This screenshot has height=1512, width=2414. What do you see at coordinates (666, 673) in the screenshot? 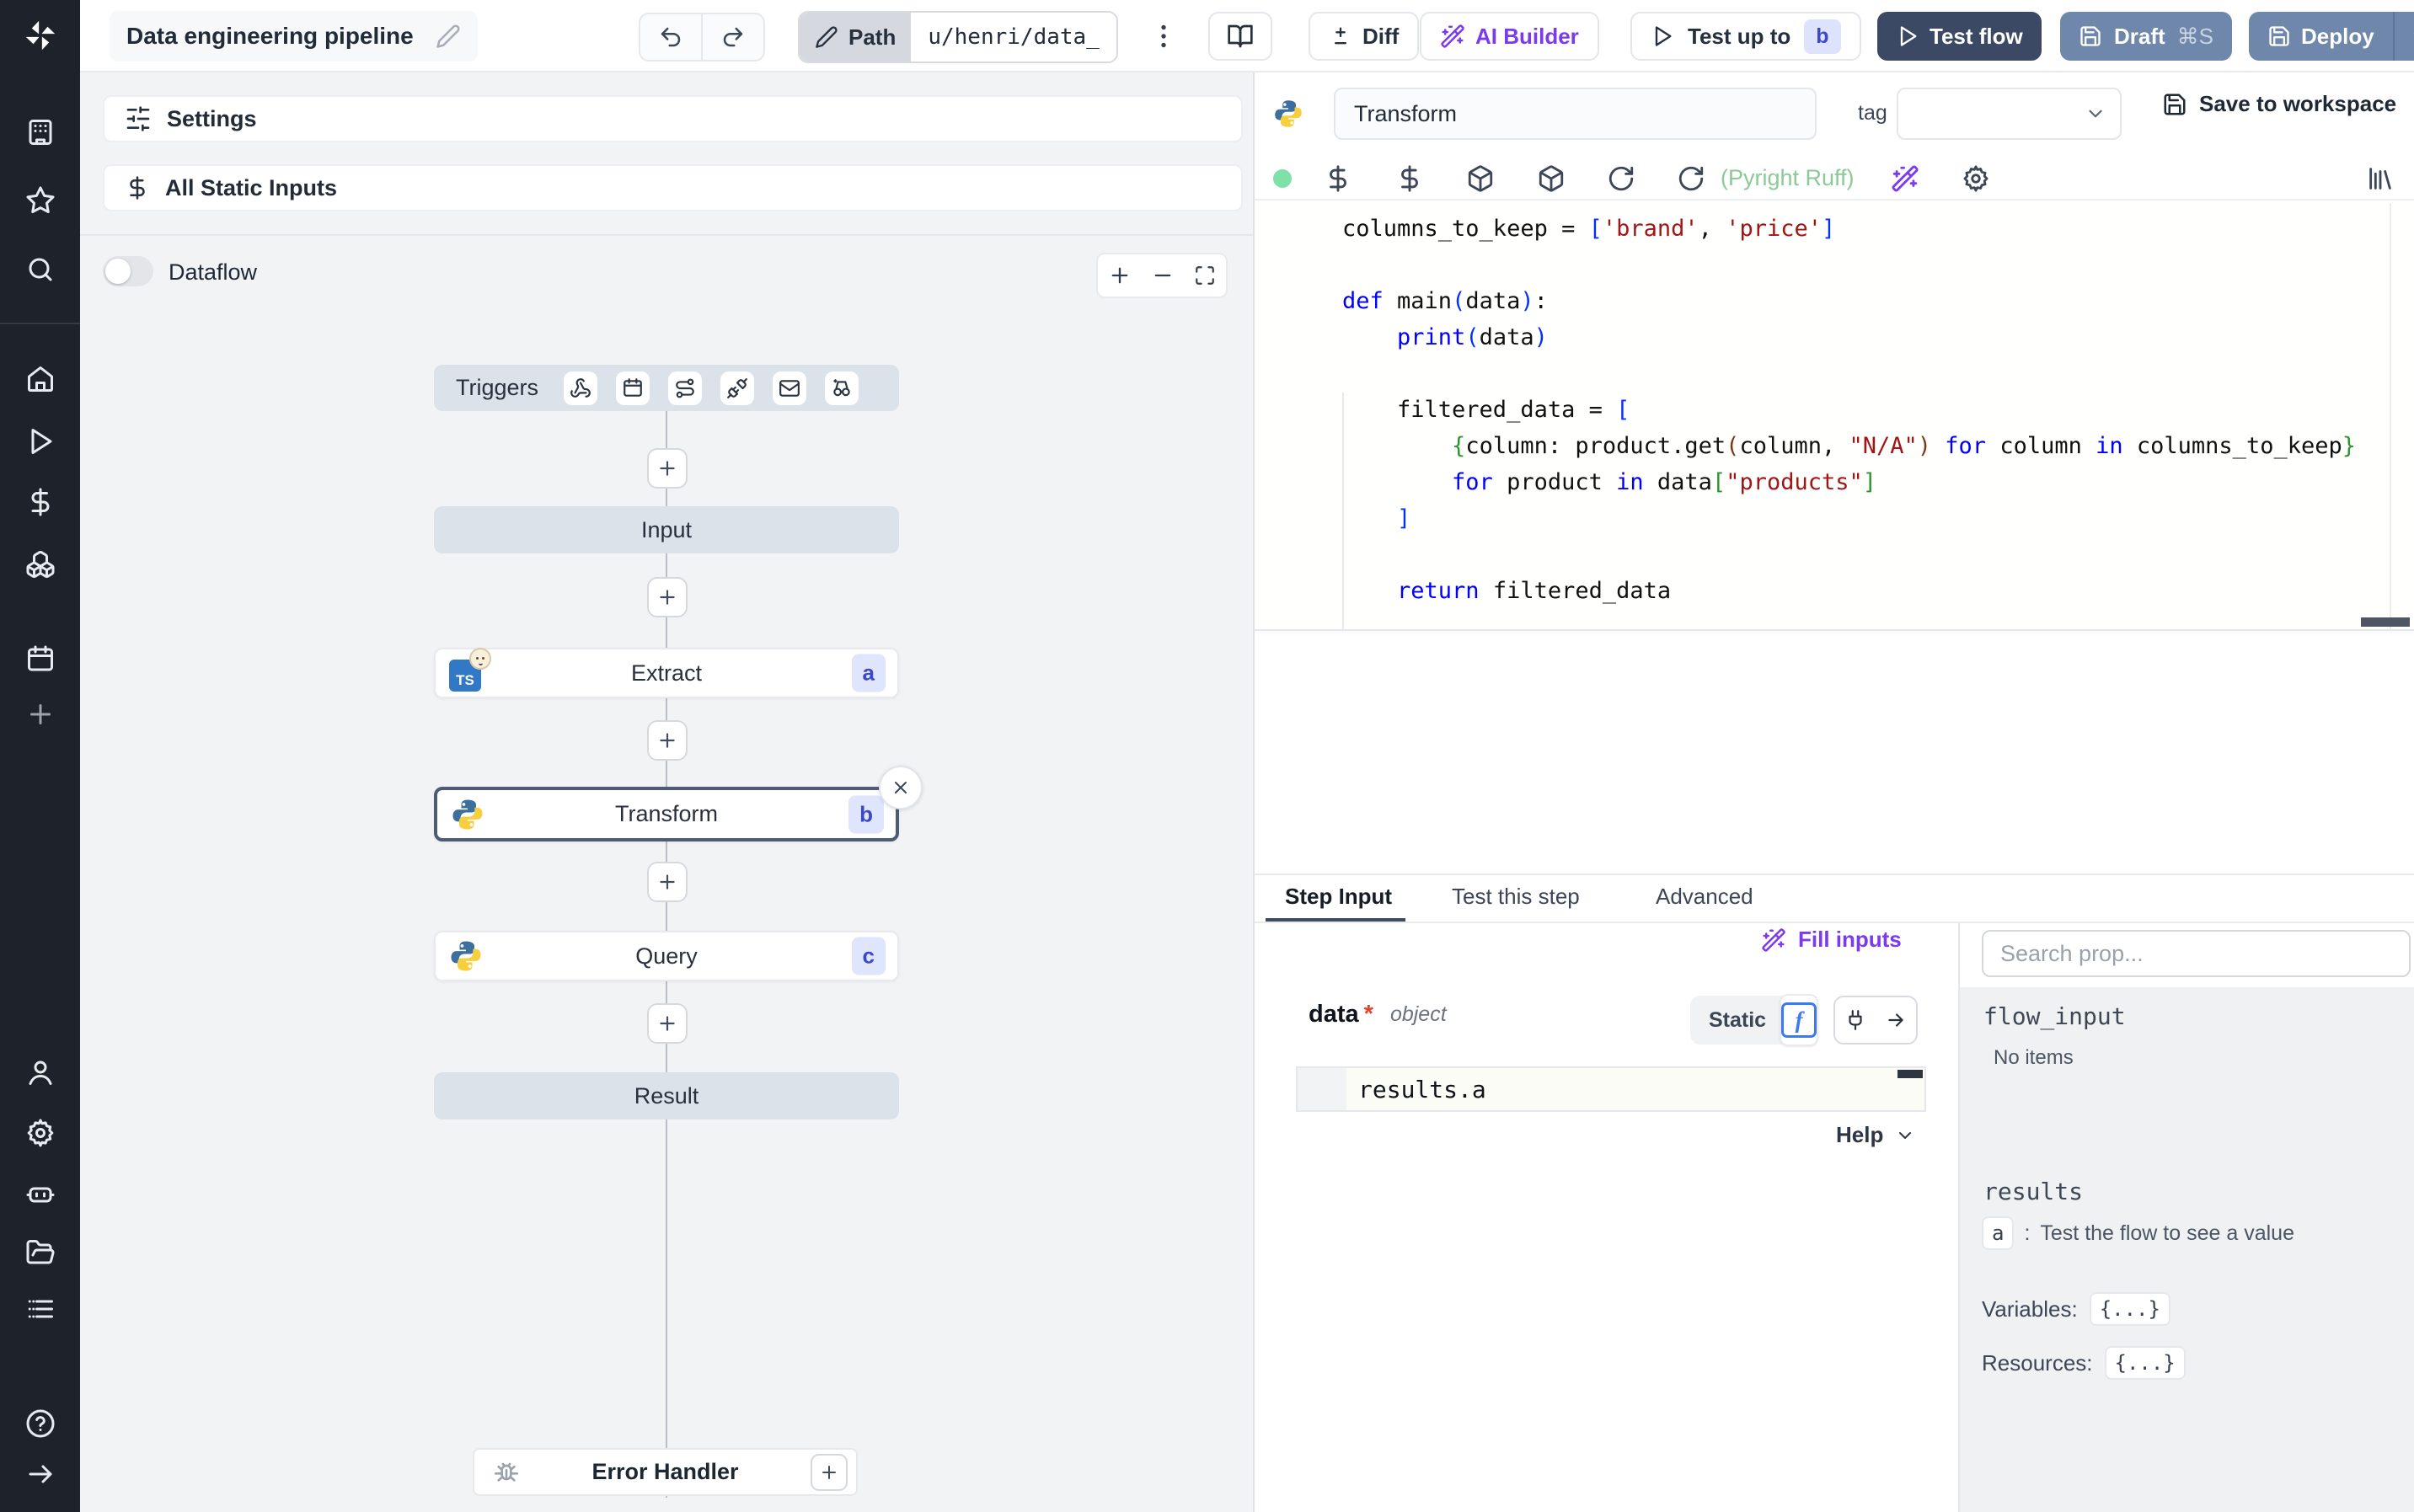
I see `extract-node: TS Extract a` at bounding box center [666, 673].